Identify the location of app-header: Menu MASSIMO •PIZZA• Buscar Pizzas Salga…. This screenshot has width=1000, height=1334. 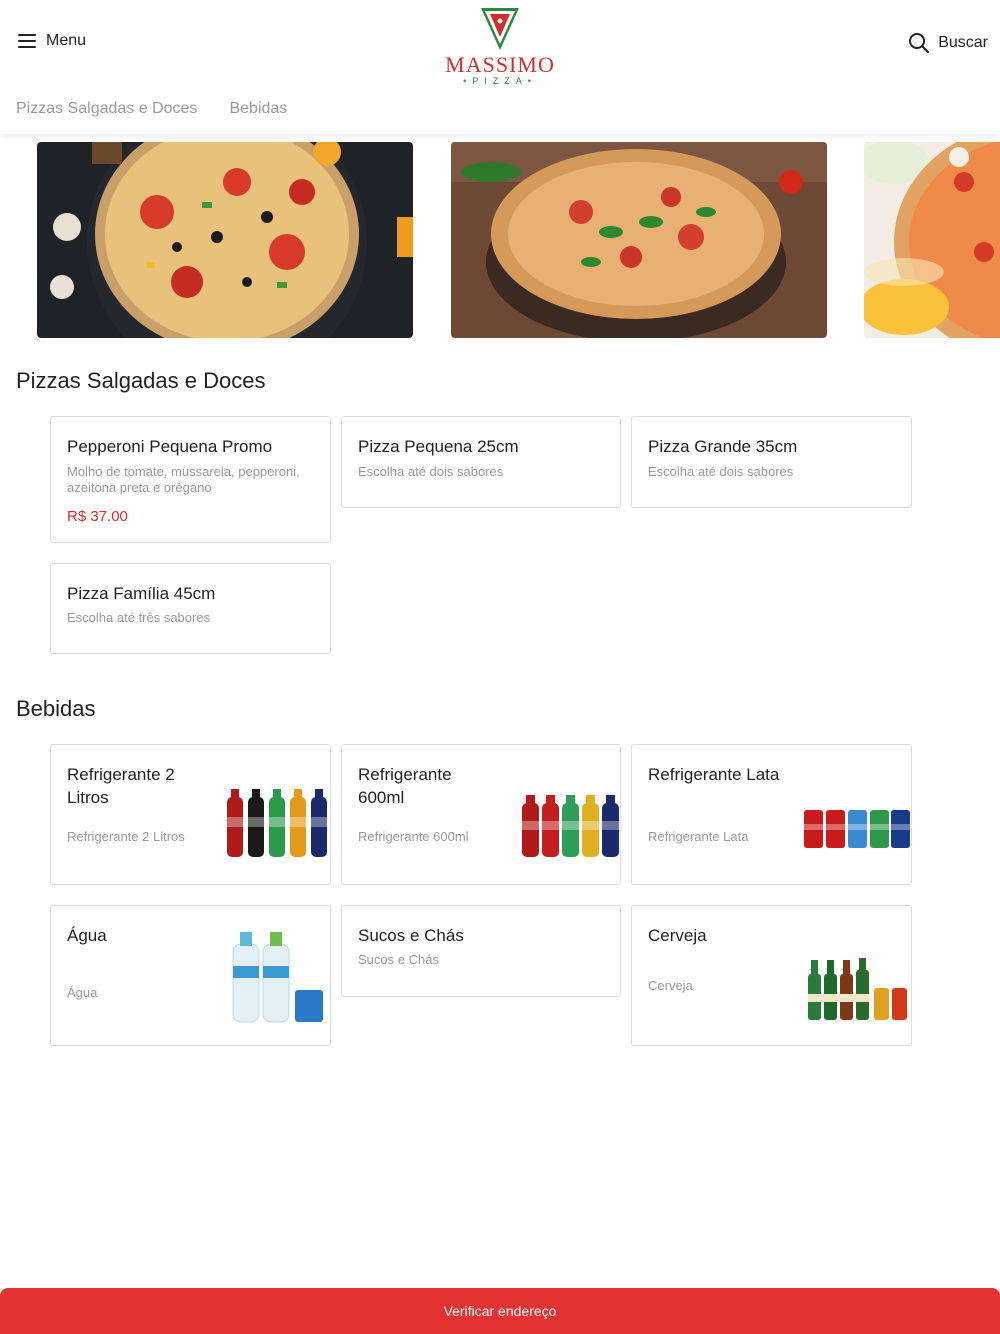
(500, 67).